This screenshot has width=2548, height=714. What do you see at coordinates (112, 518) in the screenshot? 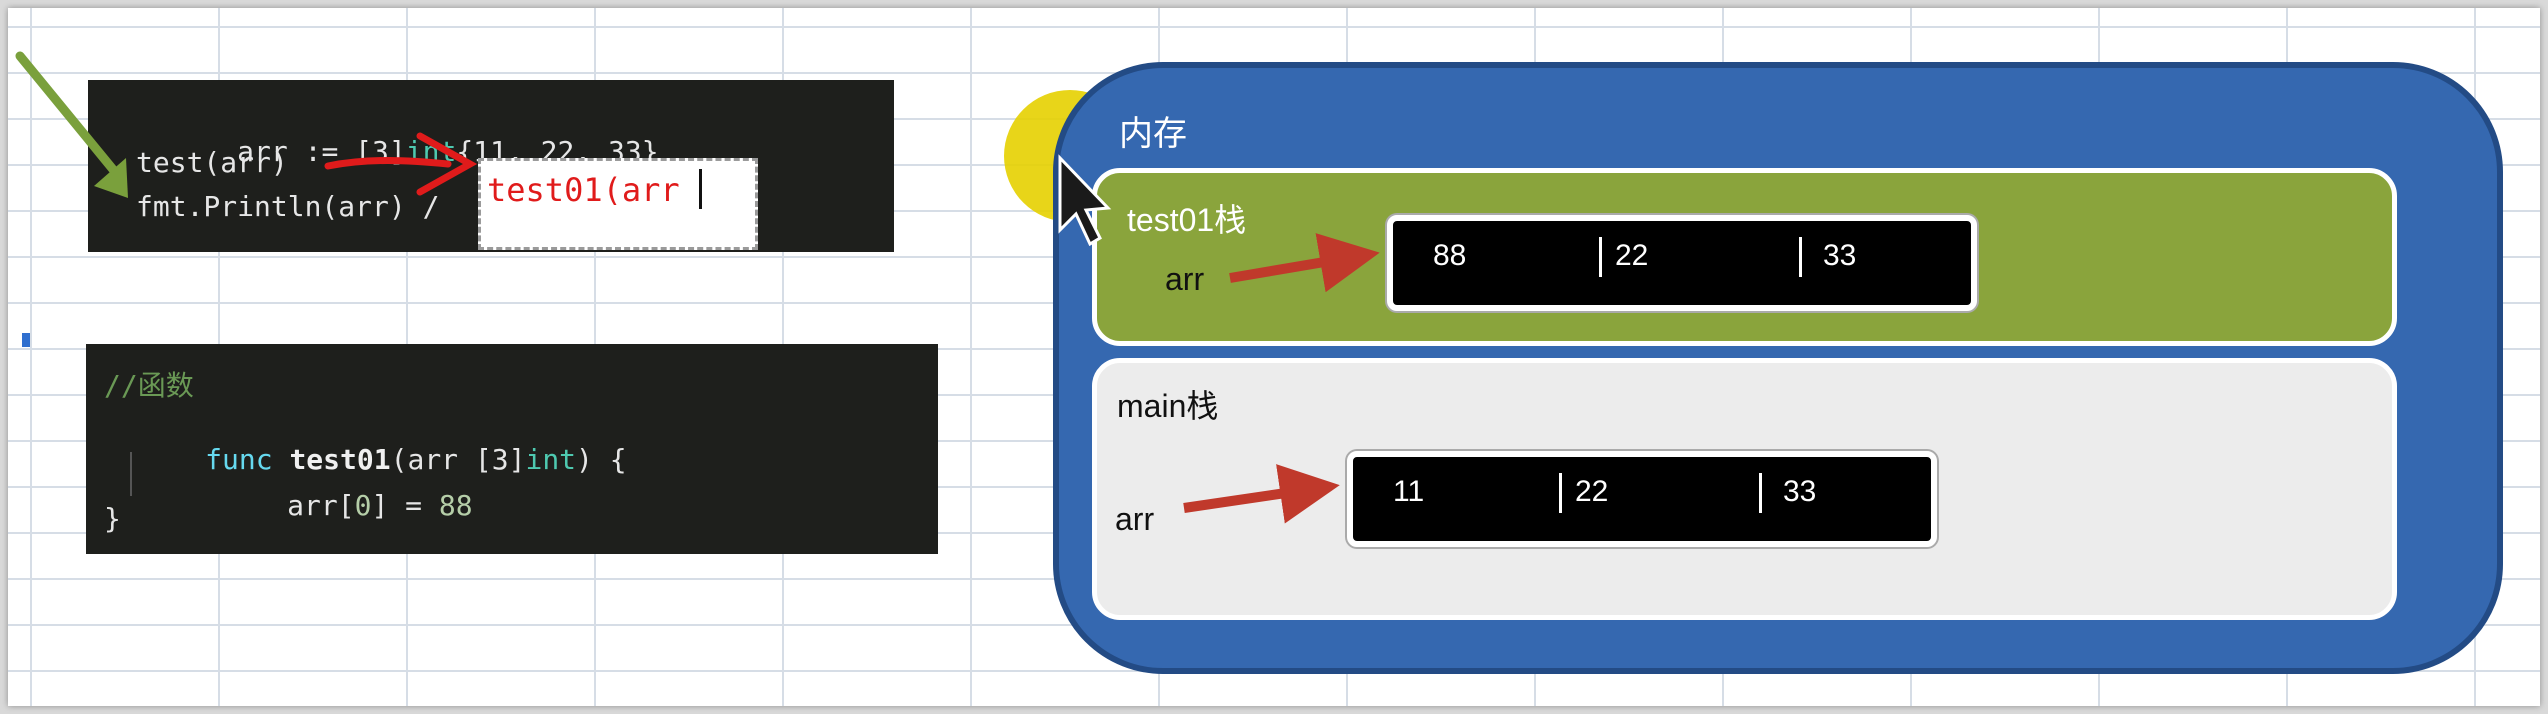
I see `code-line-close-brace: }` at bounding box center [112, 518].